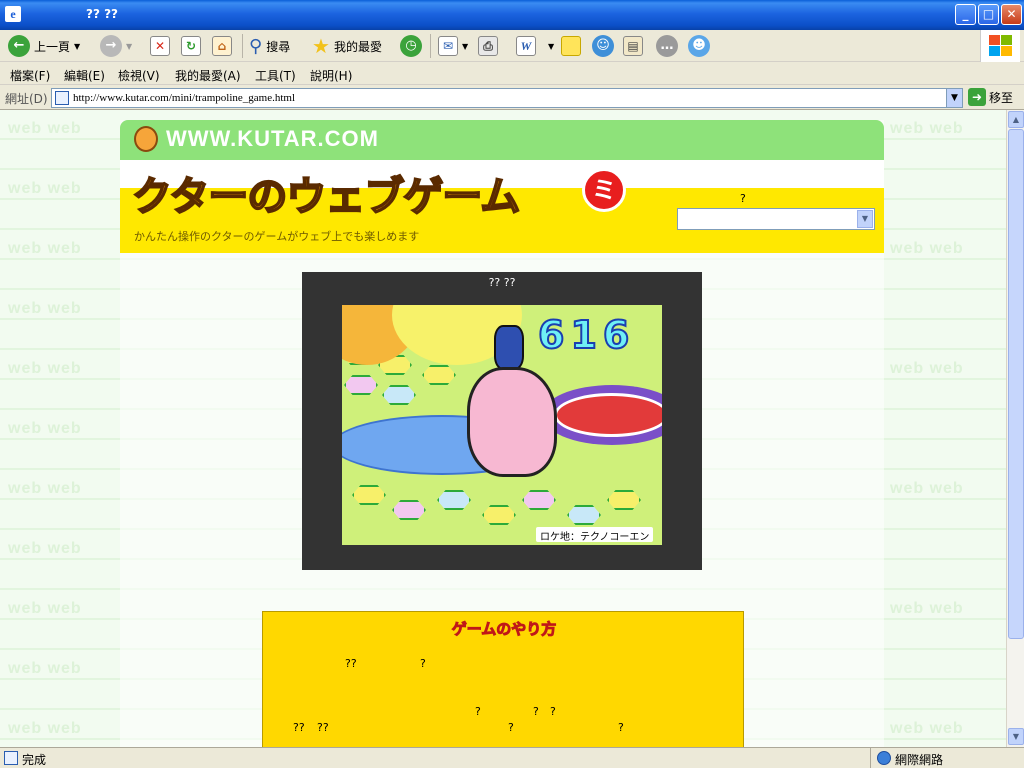 The height and width of the screenshot is (768, 1024). I want to click on game-title: ?? ??, so click(502, 282).